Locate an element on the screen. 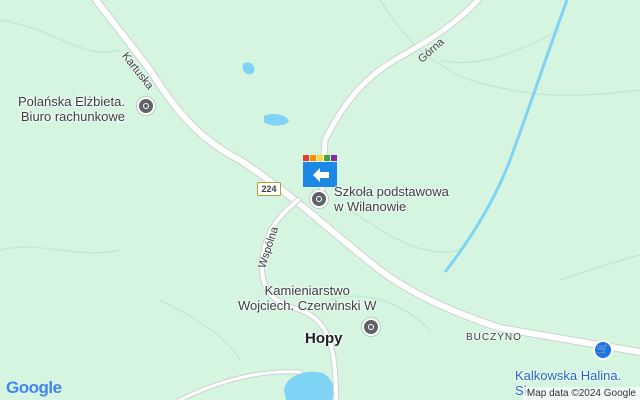 This screenshot has width=640, height=400. poi-polanska-line2: Biuro rachunkowe is located at coordinates (72, 116).